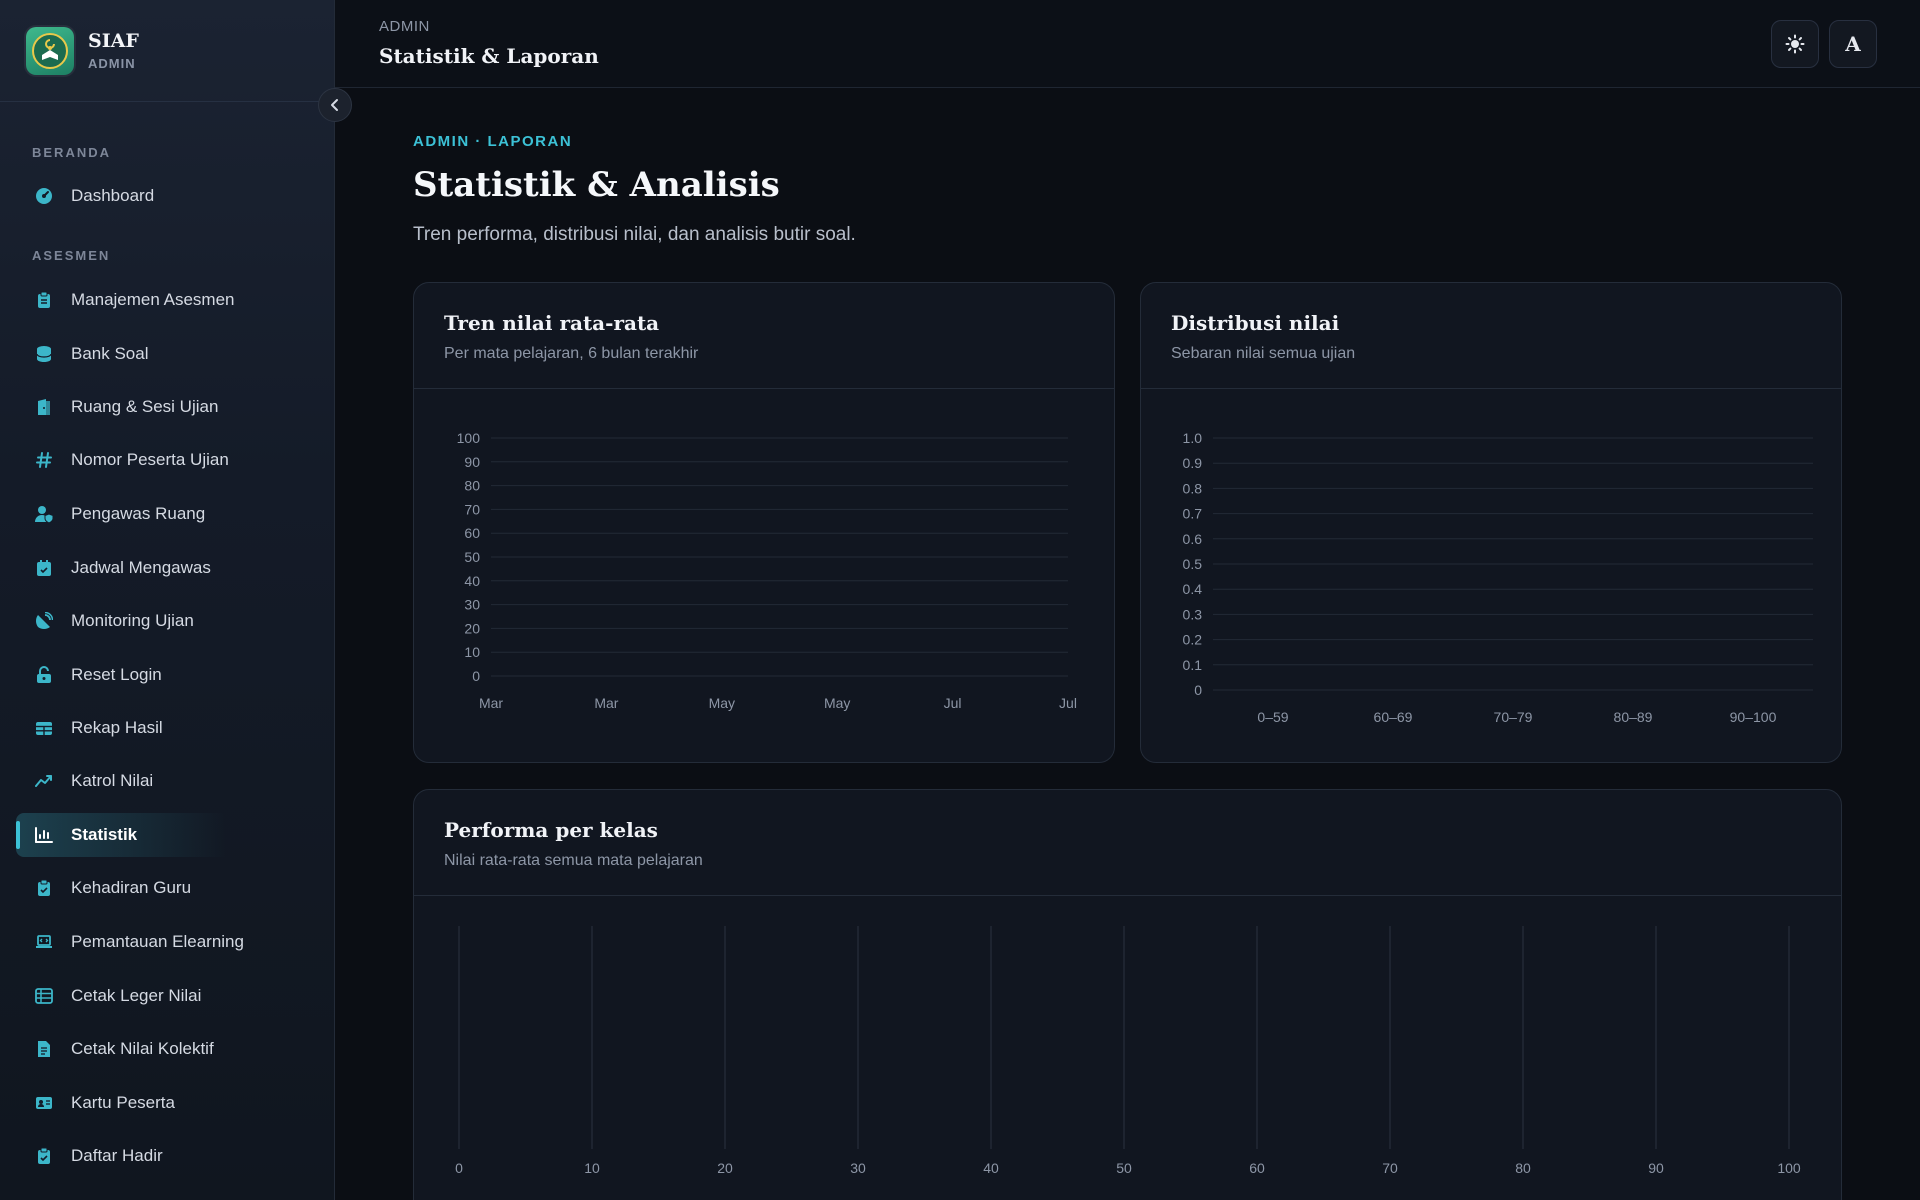  What do you see at coordinates (113, 41) in the screenshot?
I see `brand-name: SIAF` at bounding box center [113, 41].